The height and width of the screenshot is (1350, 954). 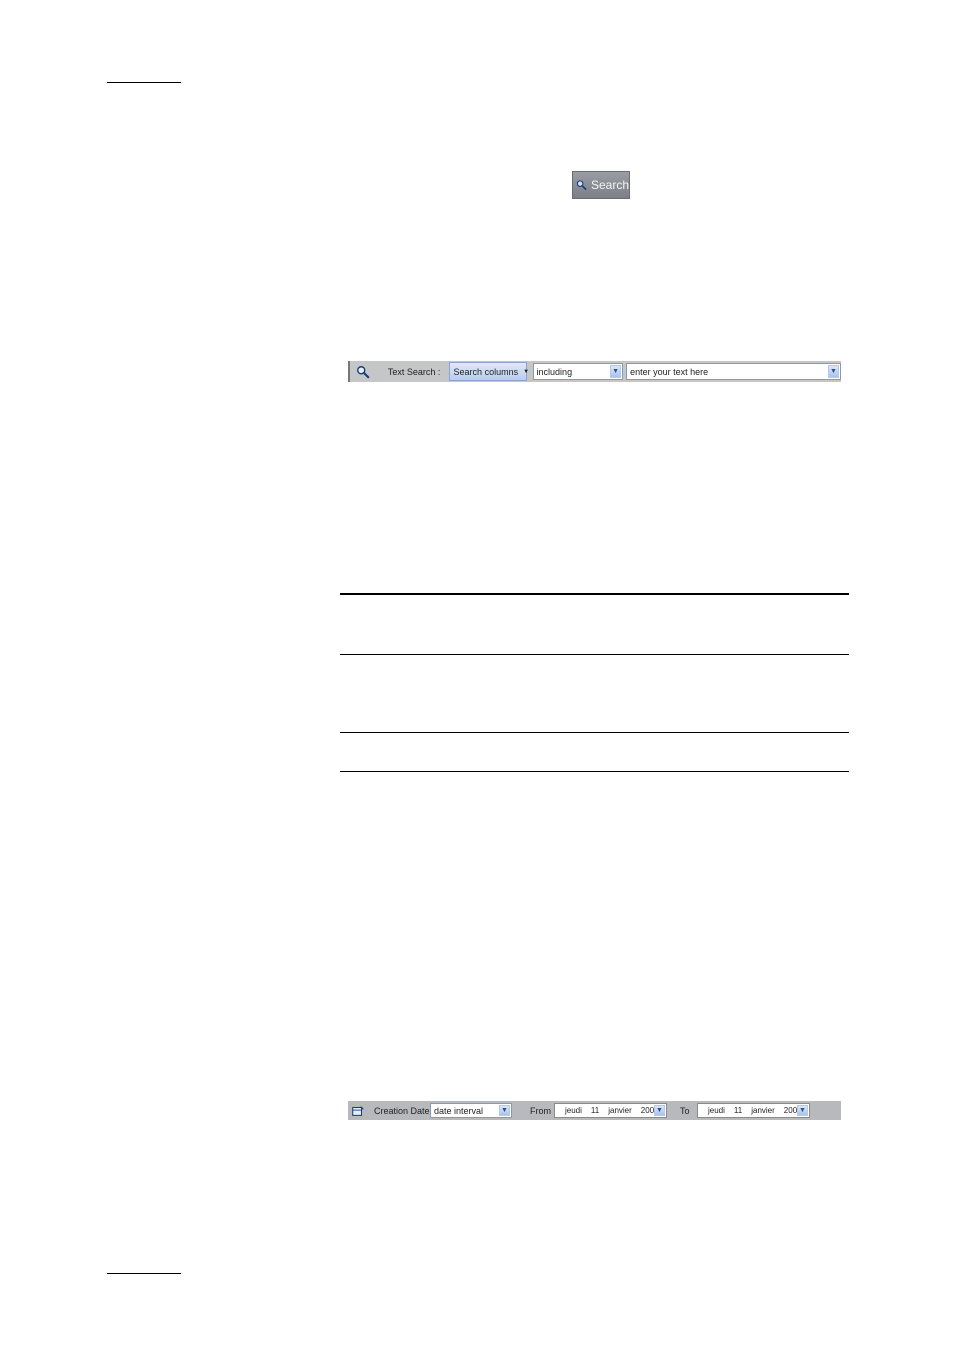 What do you see at coordinates (358, 1111) in the screenshot?
I see `calendar-icon` at bounding box center [358, 1111].